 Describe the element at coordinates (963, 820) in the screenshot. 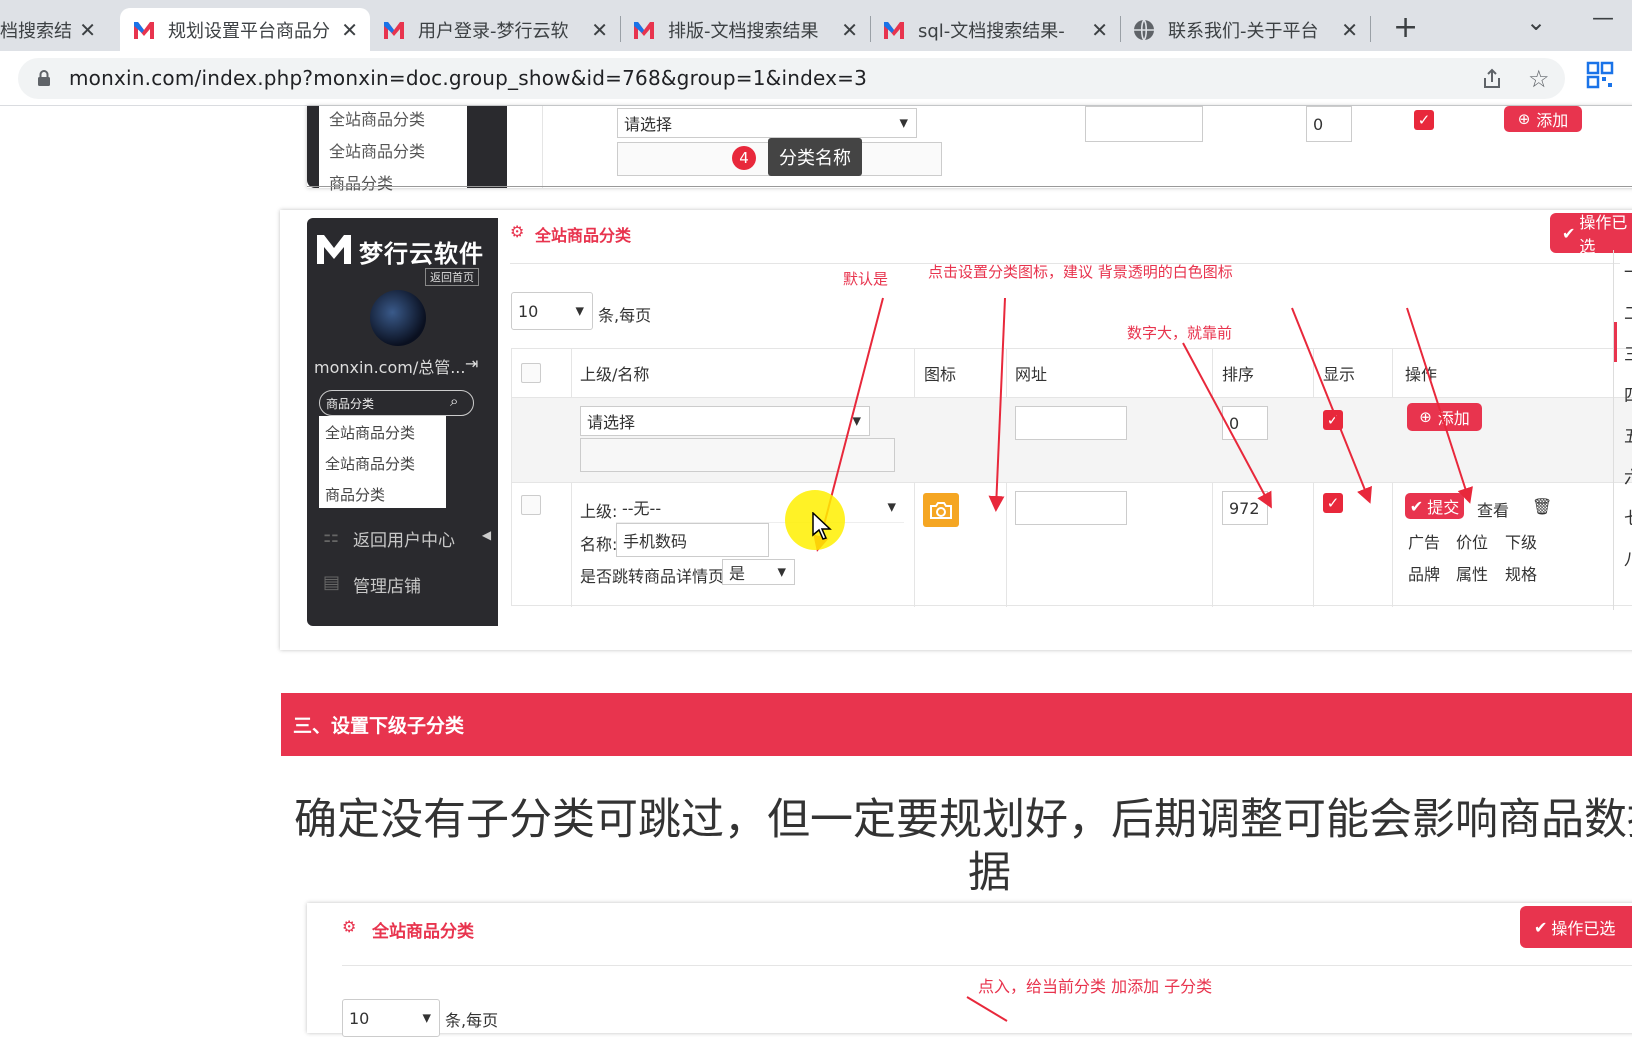

I see `section-body-text: 确定没有子分类可跳过，但一定要规划好，后期调整可能会影响商品数据` at that location.